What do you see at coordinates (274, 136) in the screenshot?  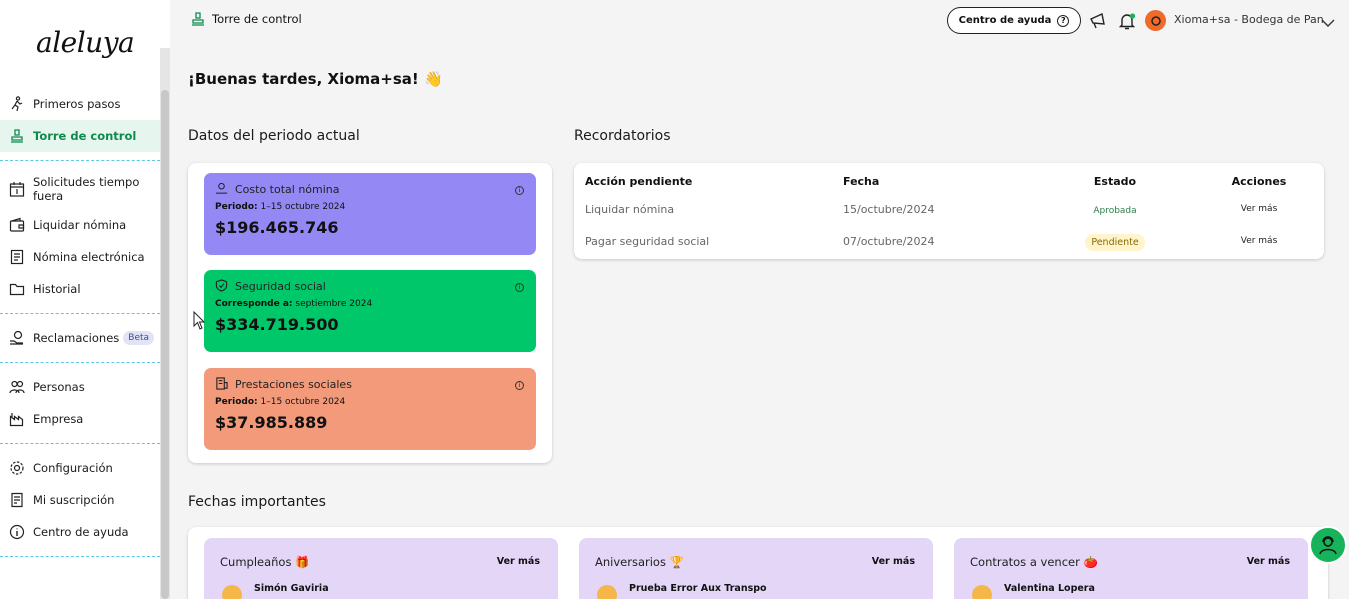 I see `period-section-title: Datos del periodo actual` at bounding box center [274, 136].